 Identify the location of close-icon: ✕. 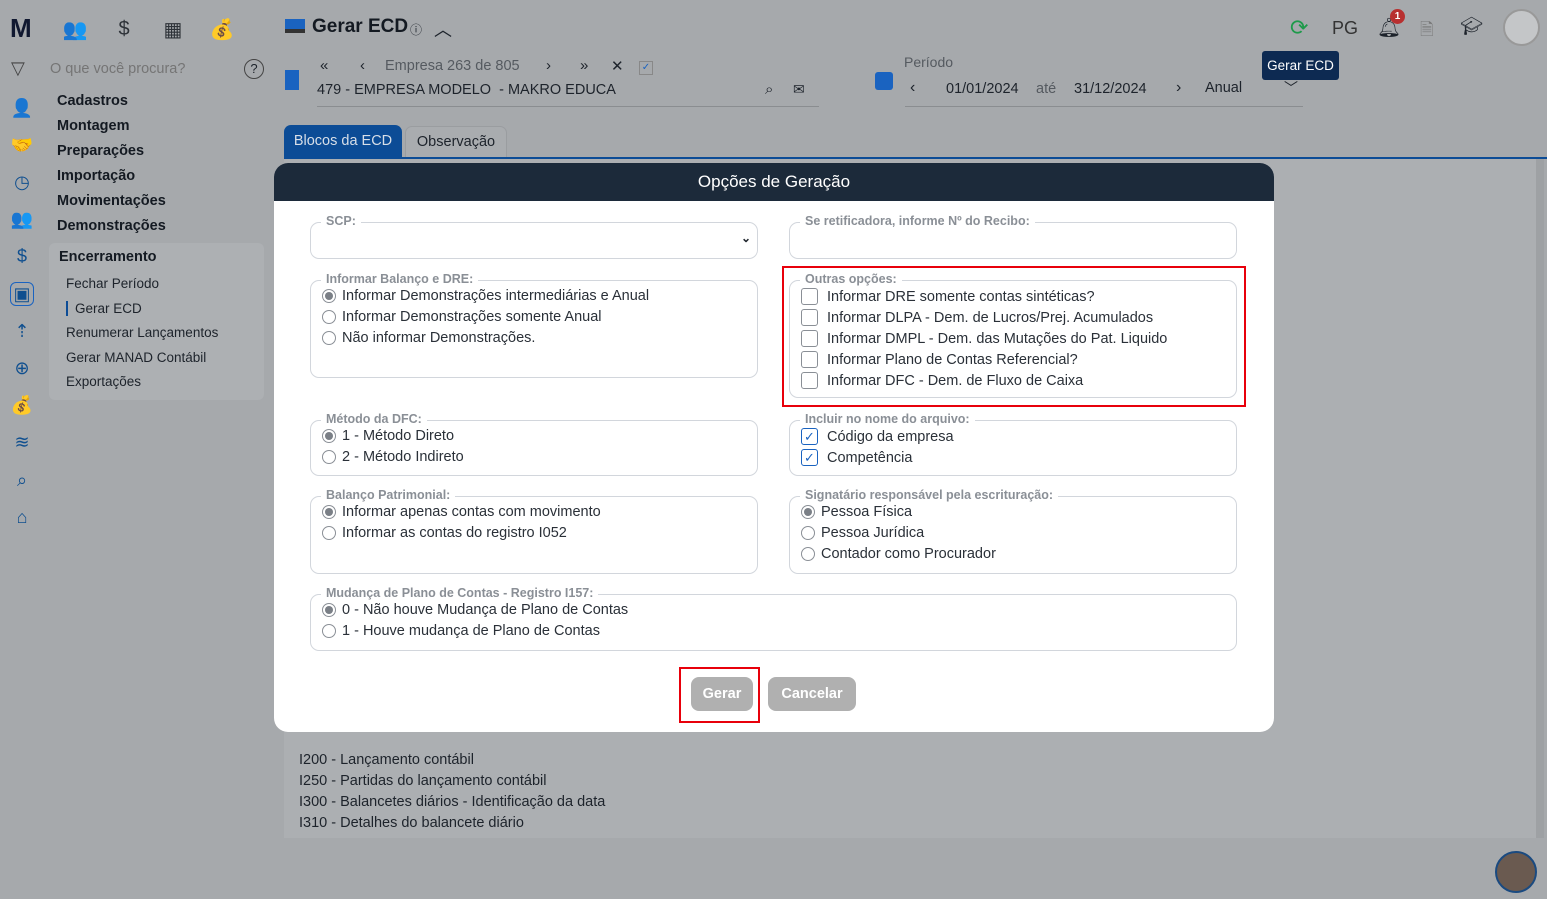
(617, 66).